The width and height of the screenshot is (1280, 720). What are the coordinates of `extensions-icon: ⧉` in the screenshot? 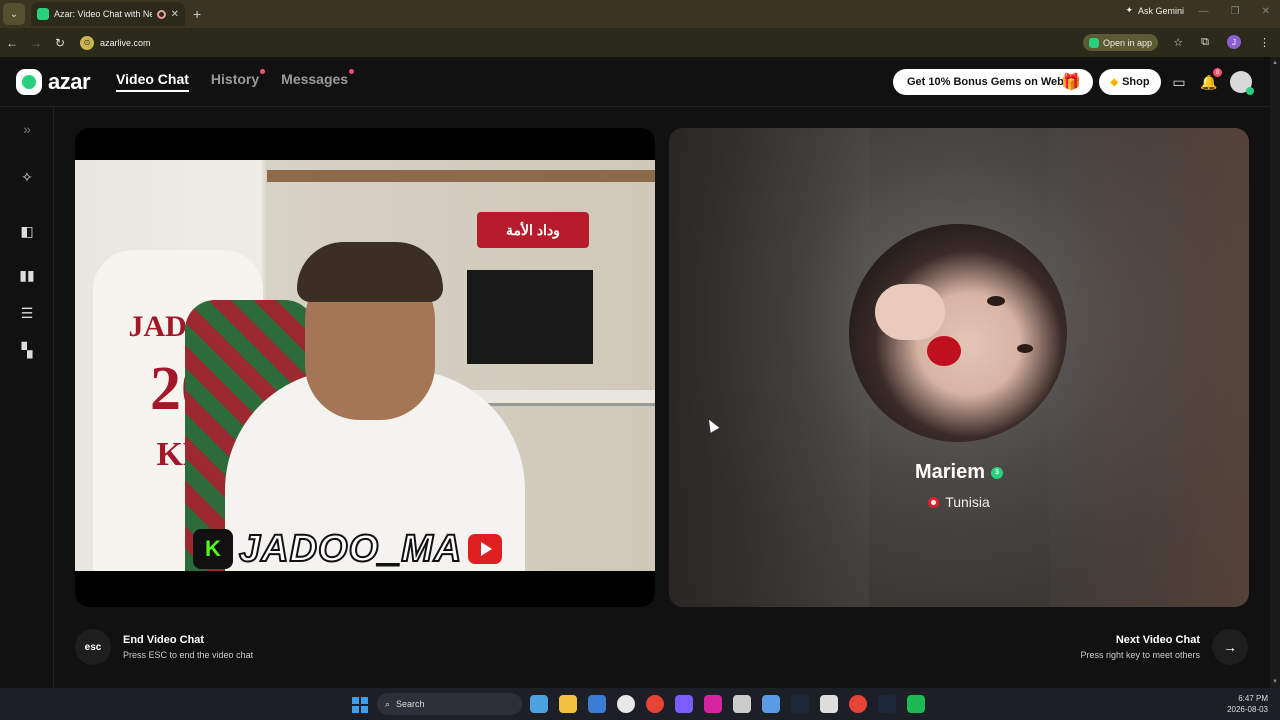 It's located at (1205, 42).